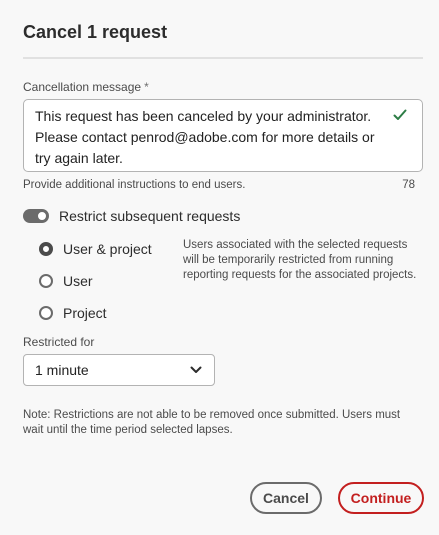  I want to click on cancellation-message-label-text: Cancellation message, so click(82, 87).